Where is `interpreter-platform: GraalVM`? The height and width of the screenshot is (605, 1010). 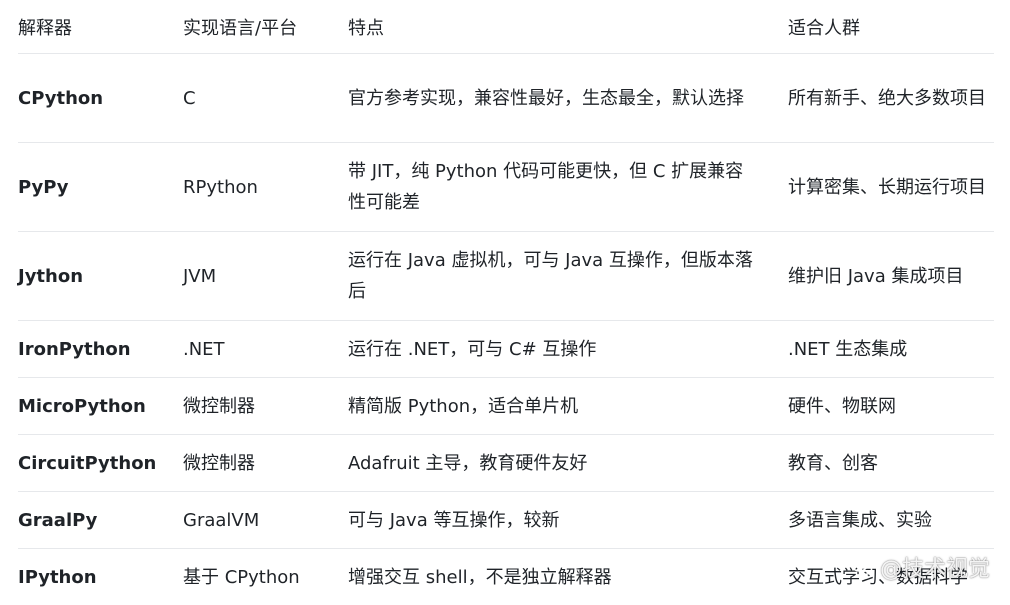 interpreter-platform: GraalVM is located at coordinates (265, 520).